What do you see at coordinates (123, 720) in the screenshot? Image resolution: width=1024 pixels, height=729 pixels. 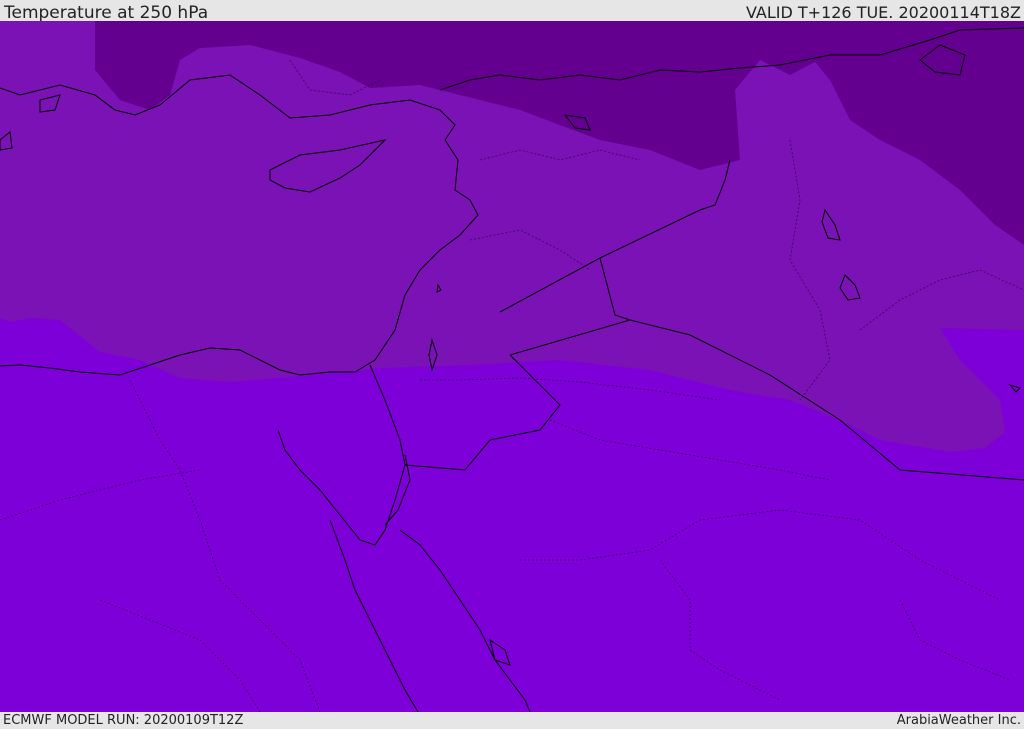 I see `model-run-label: ECMWF MODEL RUN: 20200109T12Z` at bounding box center [123, 720].